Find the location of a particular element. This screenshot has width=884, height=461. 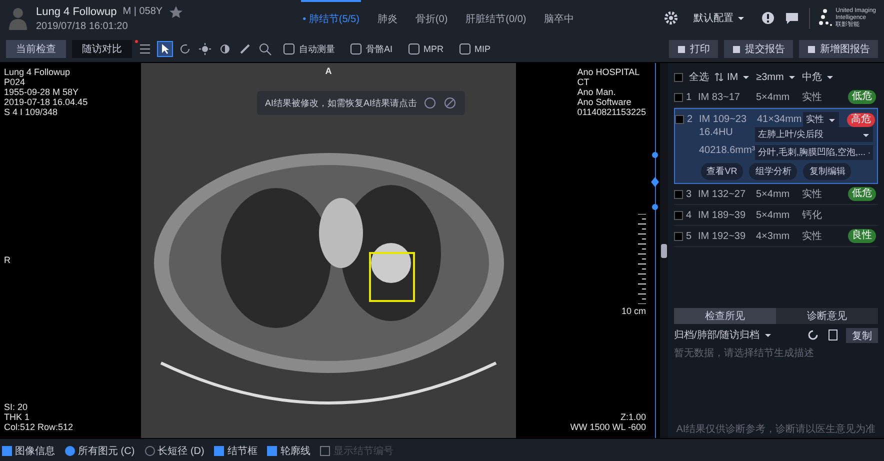

zoom-icon is located at coordinates (265, 49).